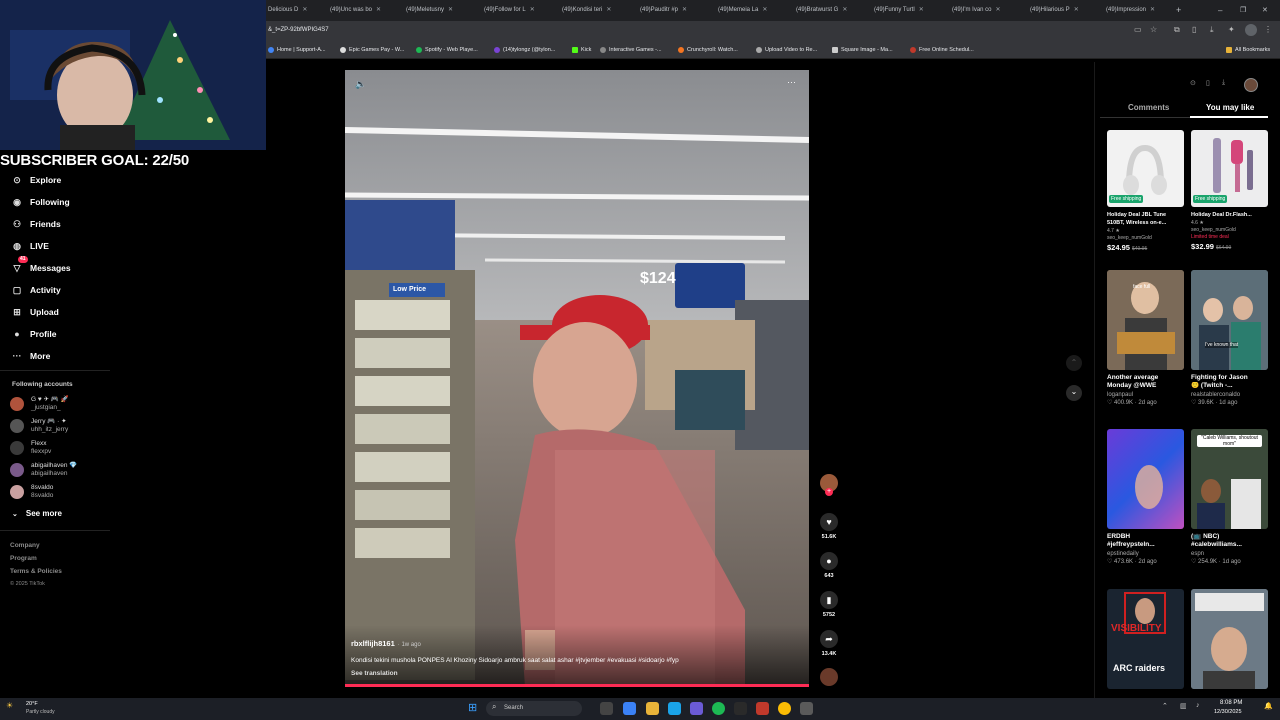 The height and width of the screenshot is (720, 1280). Describe the element at coordinates (472, 707) in the screenshot. I see `windows-start-icon: ⊞` at that location.